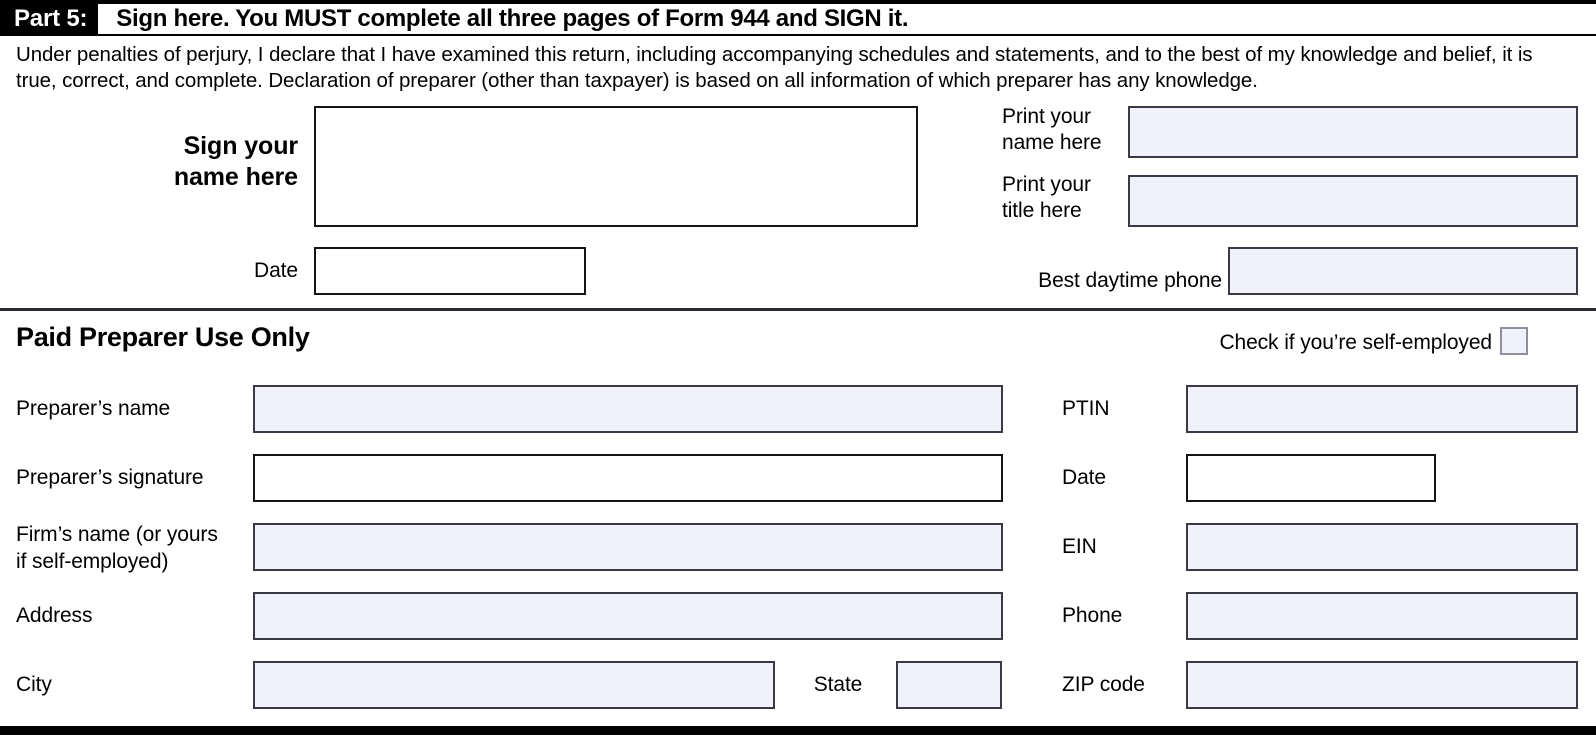 The width and height of the screenshot is (1596, 744). Describe the element at coordinates (110, 477) in the screenshot. I see `preparers-signature-label: Preparer’s signature` at that location.